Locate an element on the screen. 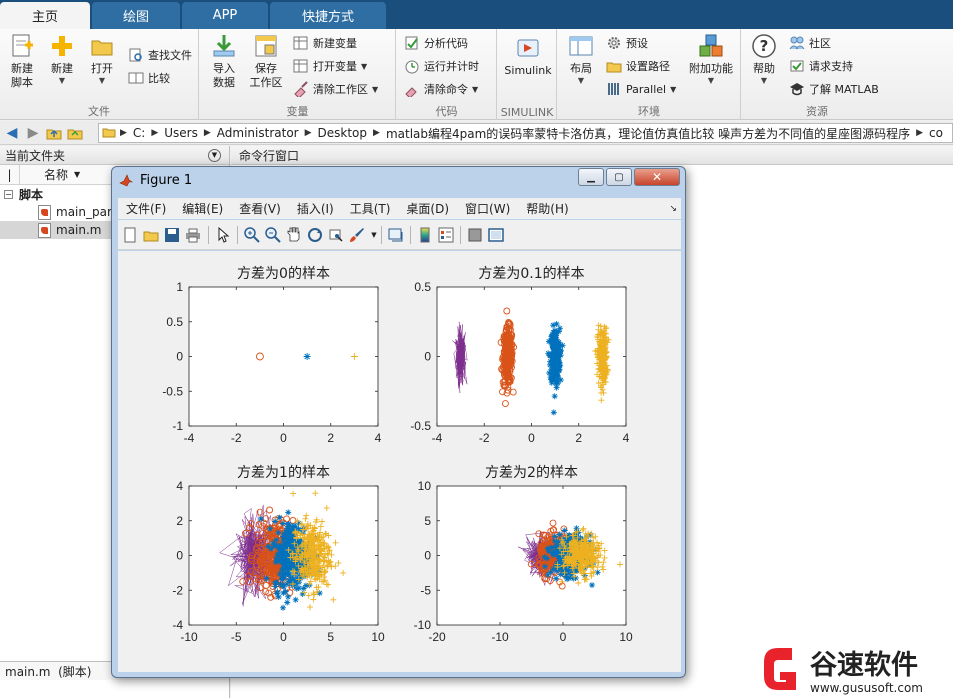 The height and width of the screenshot is (698, 953). layout-button: 布局 ▼ is located at coordinates (581, 59).